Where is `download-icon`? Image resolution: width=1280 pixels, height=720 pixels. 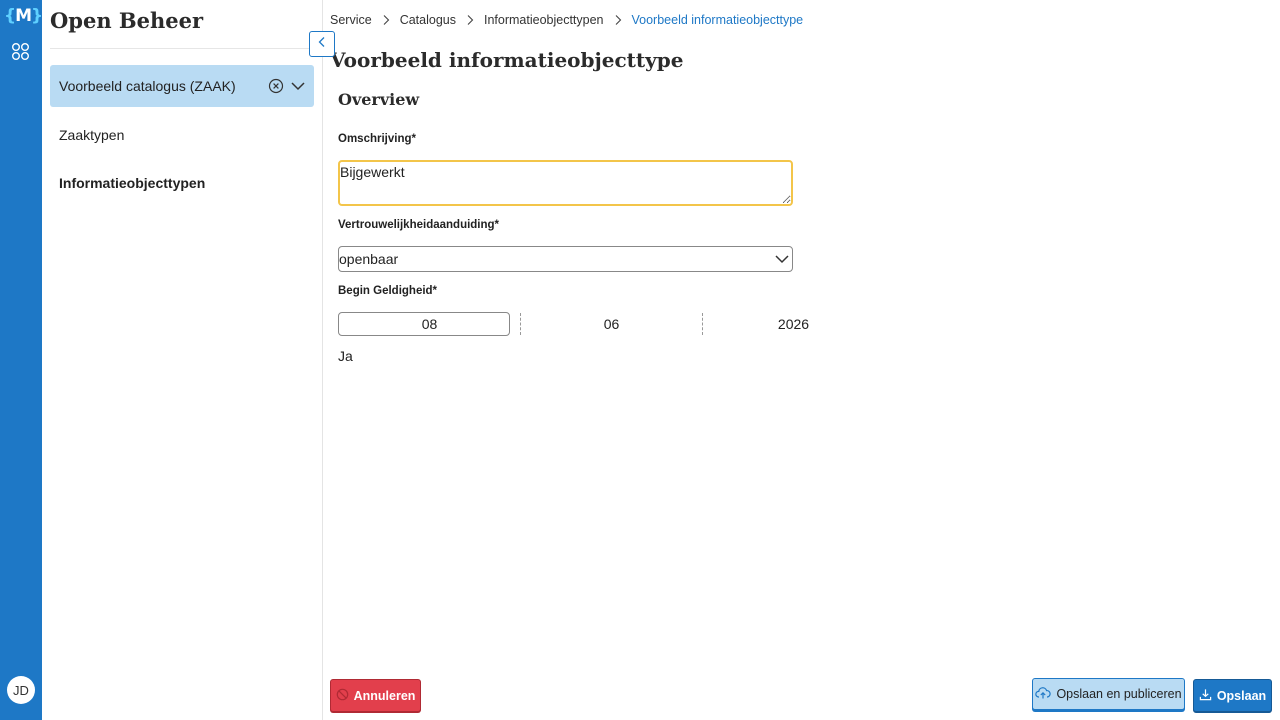 download-icon is located at coordinates (1205, 696).